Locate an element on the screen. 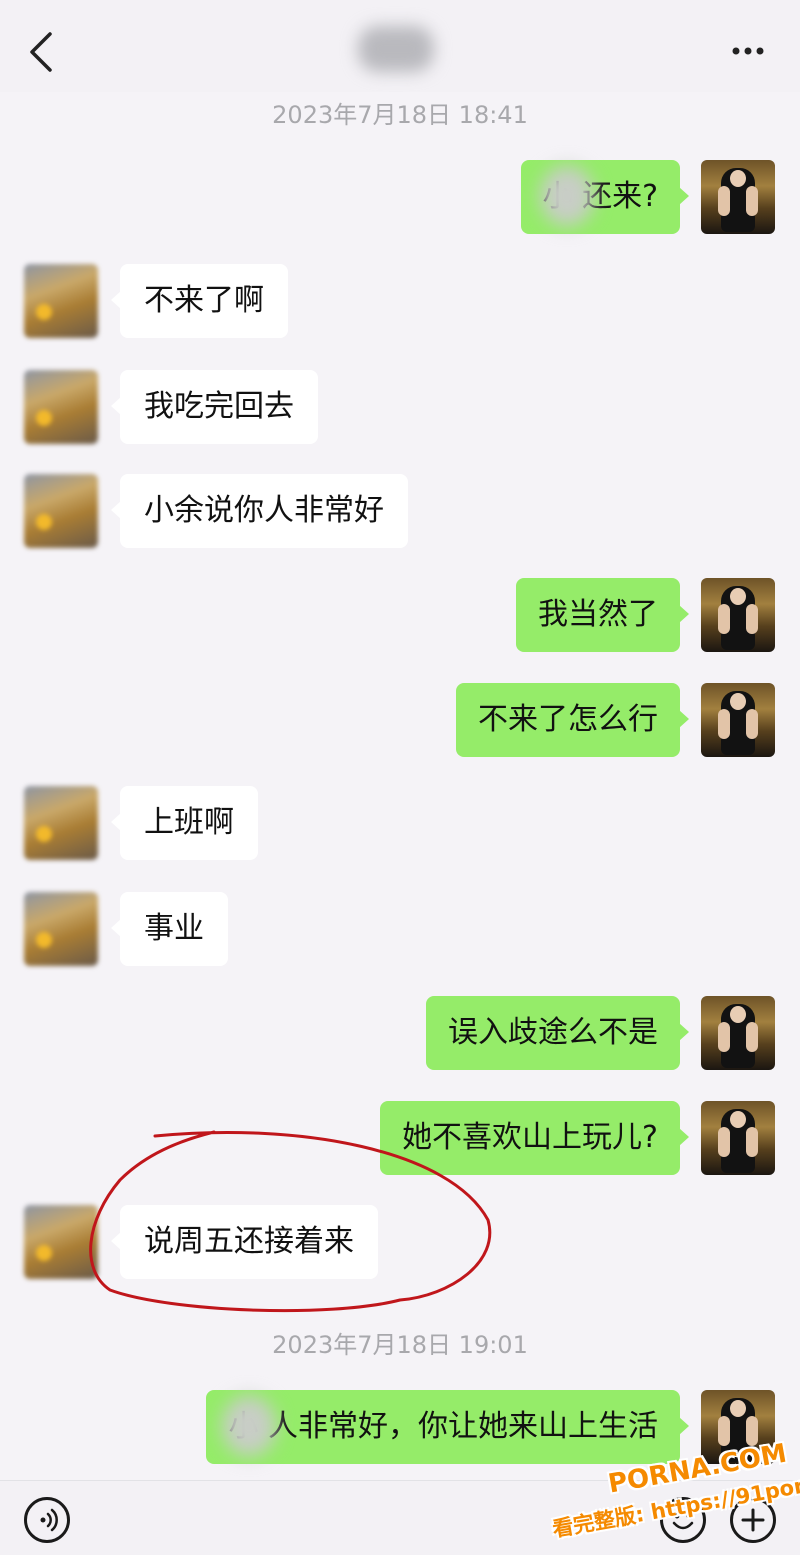 The width and height of the screenshot is (800, 1555). message-bubble-received: 事业 is located at coordinates (169, 929).